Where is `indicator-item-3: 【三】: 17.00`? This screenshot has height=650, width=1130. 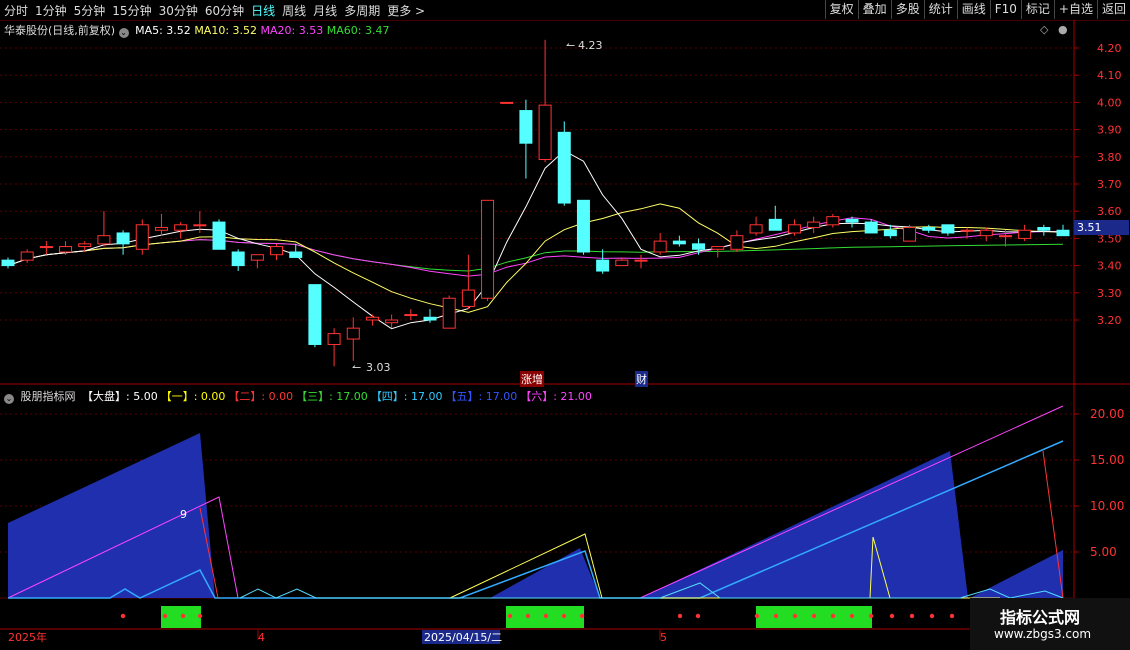 indicator-item-3: 【三】: 17.00 is located at coordinates (332, 396).